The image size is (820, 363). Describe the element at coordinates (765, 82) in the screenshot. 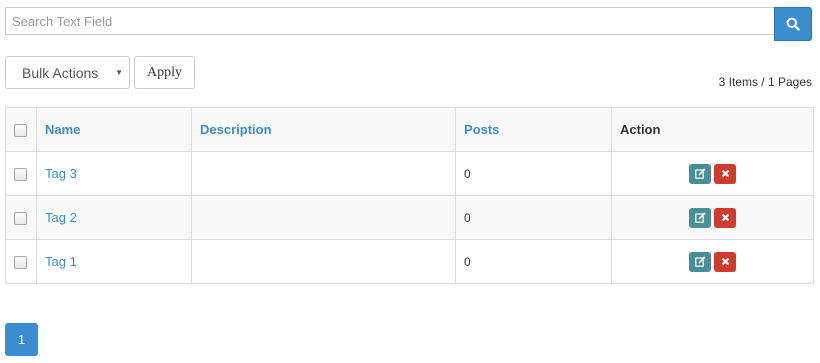

I see `items-count: 3 Items / 1 Pages` at that location.